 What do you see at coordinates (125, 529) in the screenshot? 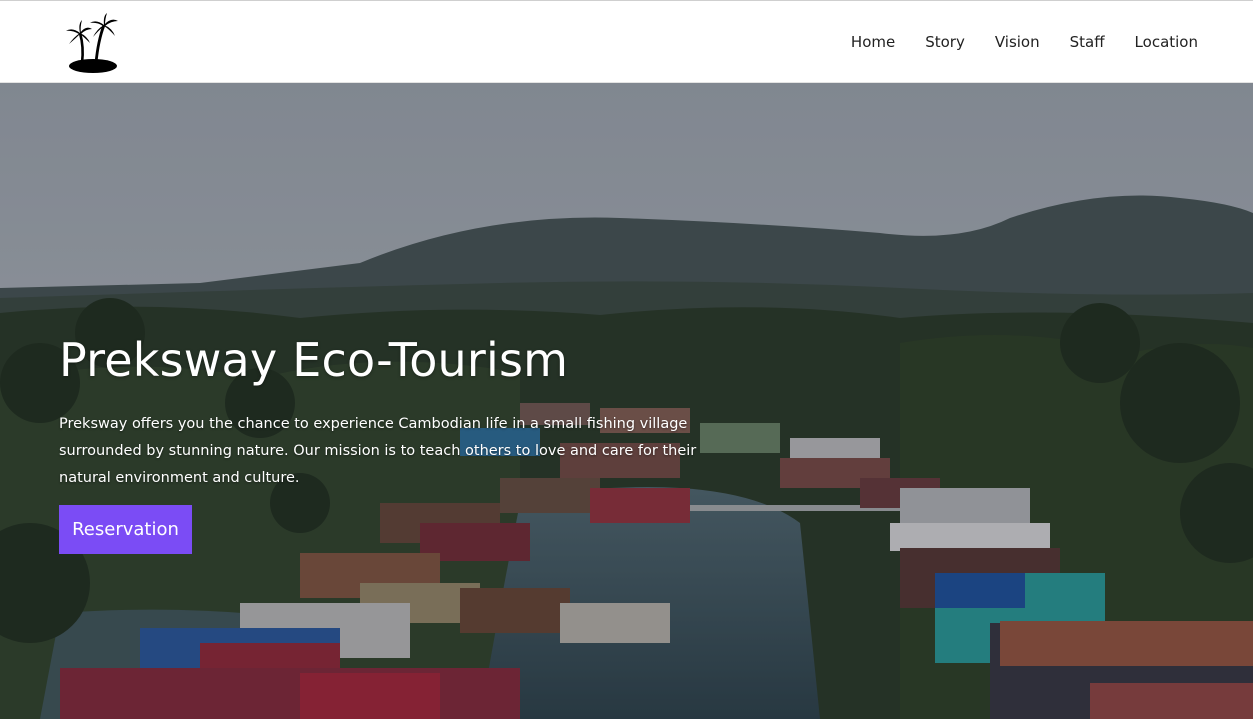
I see `reservation-button: Reservation` at bounding box center [125, 529].